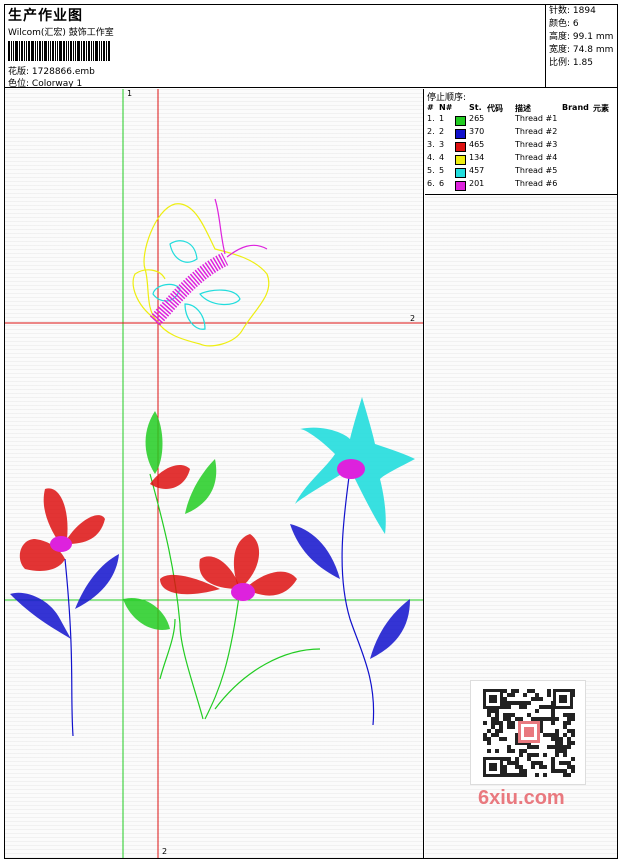 This screenshot has height=861, width=620. I want to click on row-code: 265, so click(477, 118).